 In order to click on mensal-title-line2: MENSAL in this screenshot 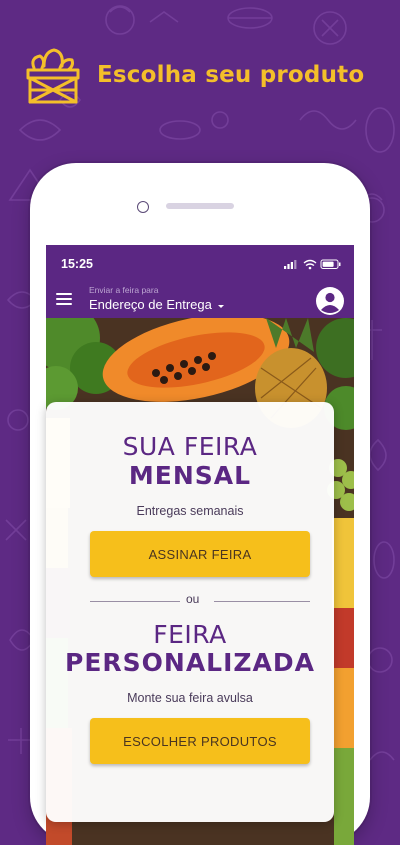, I will do `click(190, 475)`.